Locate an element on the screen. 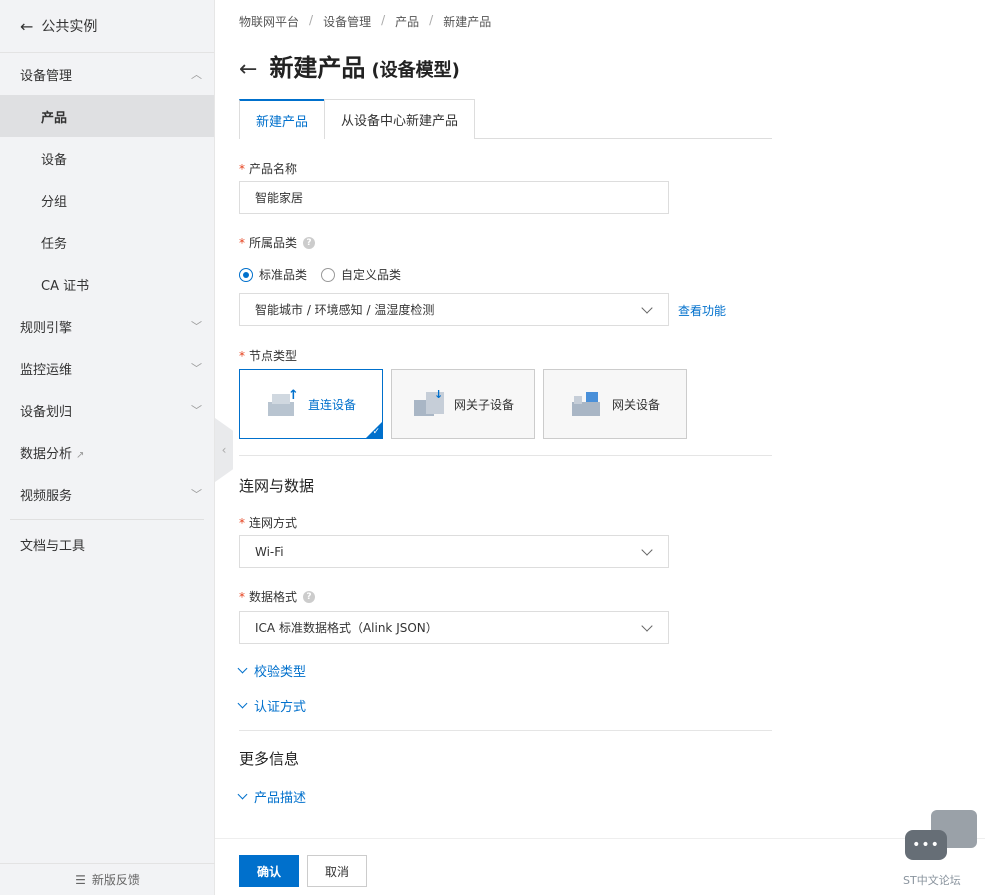 The height and width of the screenshot is (895, 985). sidebar-item-task: 任务 is located at coordinates (107, 242).